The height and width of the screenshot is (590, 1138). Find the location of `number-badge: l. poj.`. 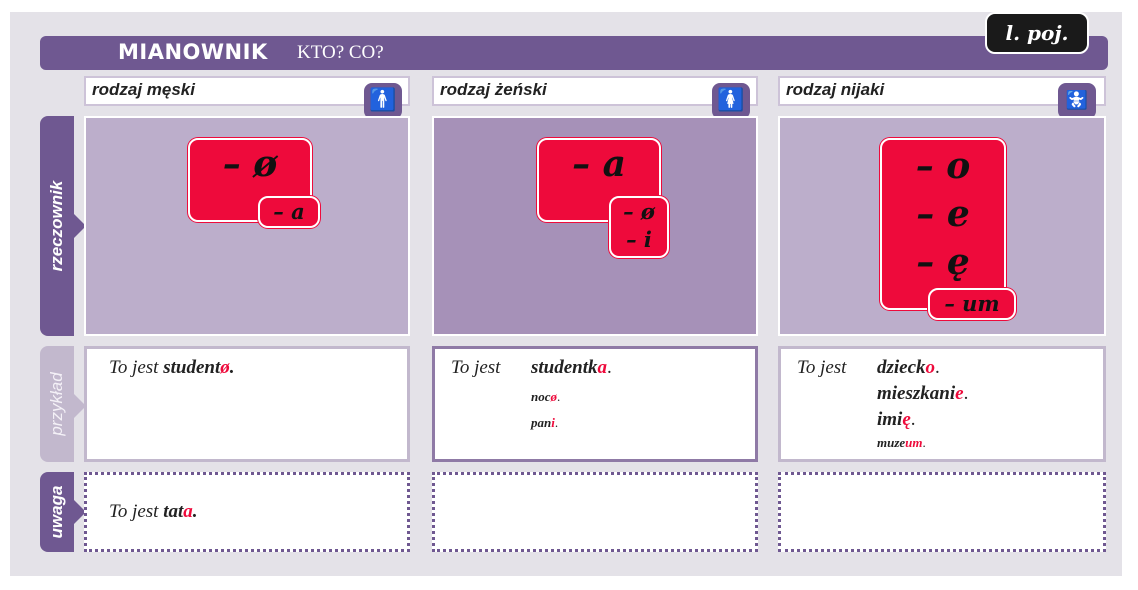

number-badge: l. poj. is located at coordinates (1037, 33).